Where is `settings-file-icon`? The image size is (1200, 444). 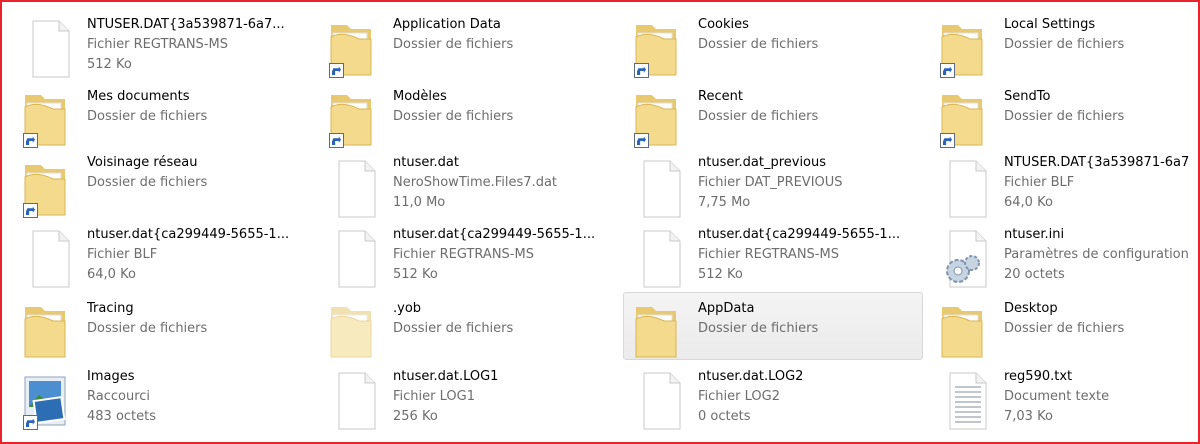 settings-file-icon is located at coordinates (967, 259).